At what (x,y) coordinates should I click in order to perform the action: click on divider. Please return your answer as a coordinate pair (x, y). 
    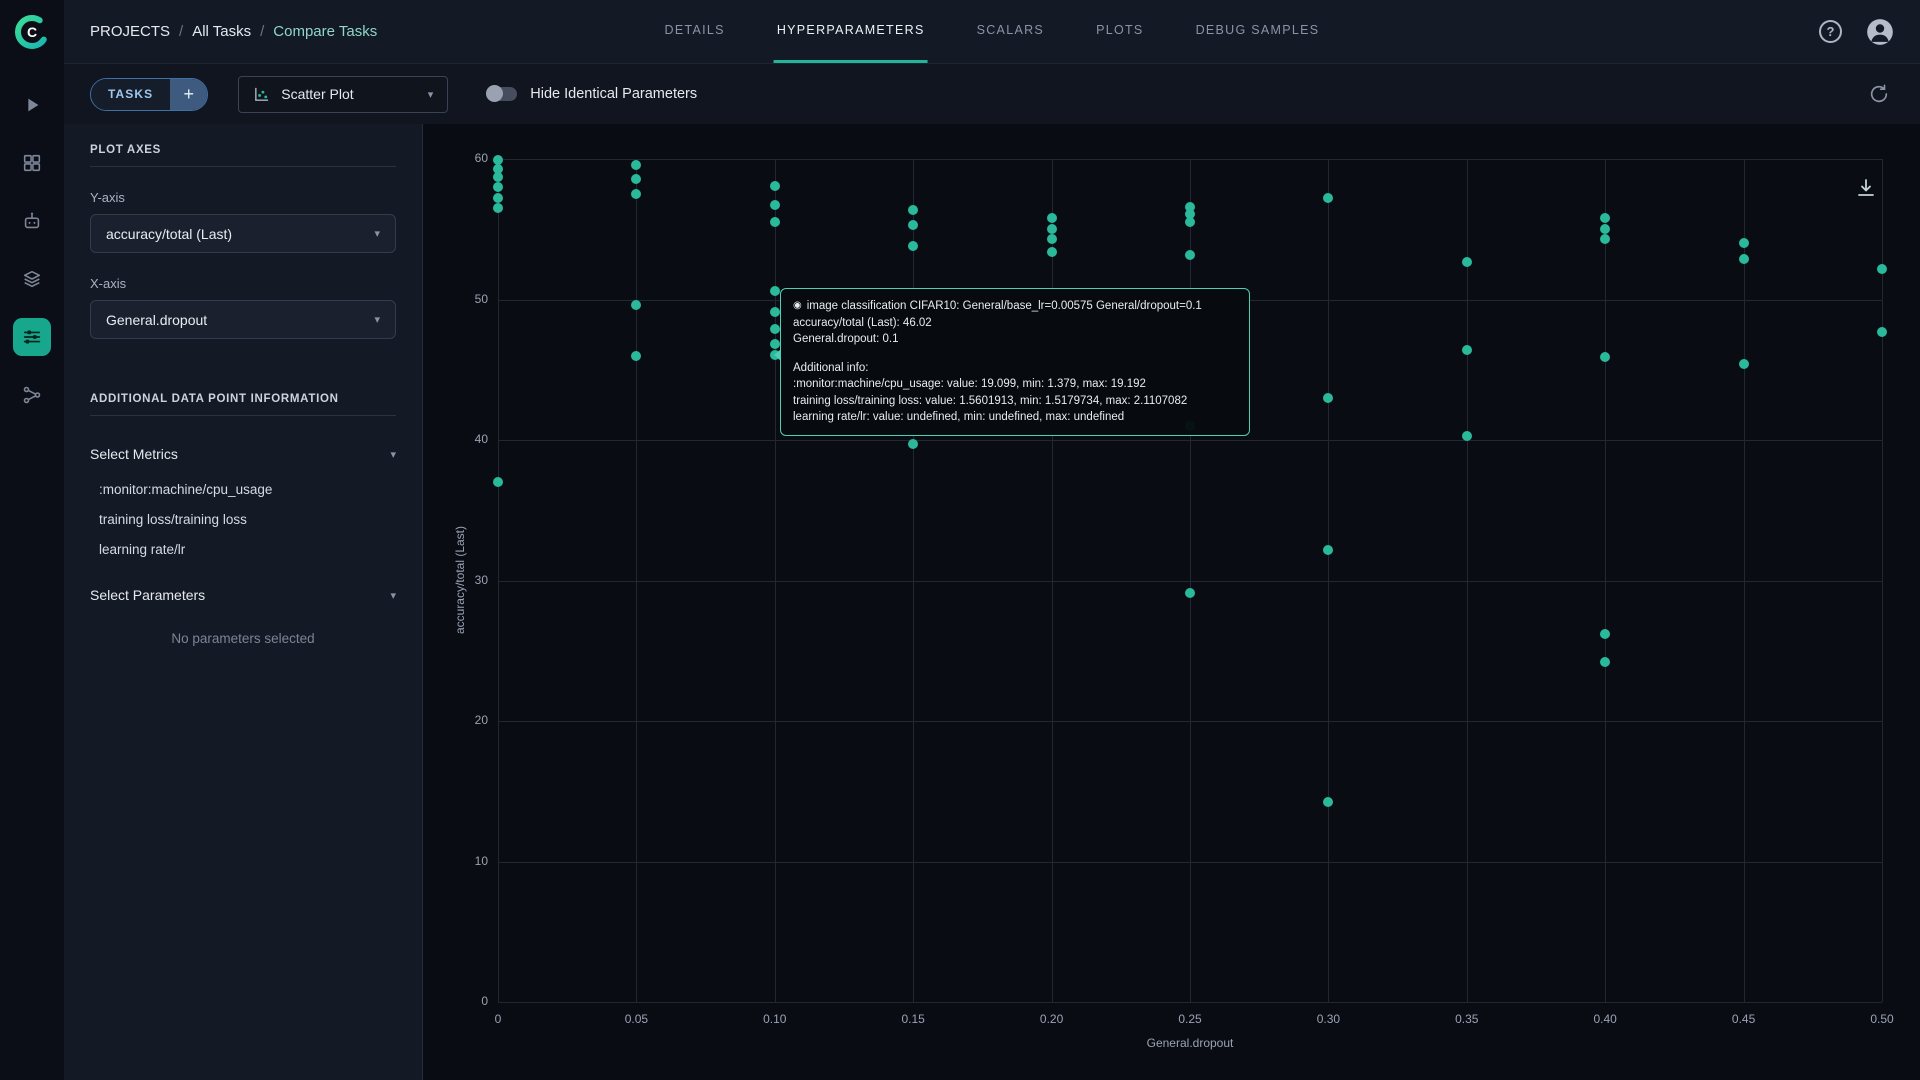
    Looking at the image, I should click on (243, 415).